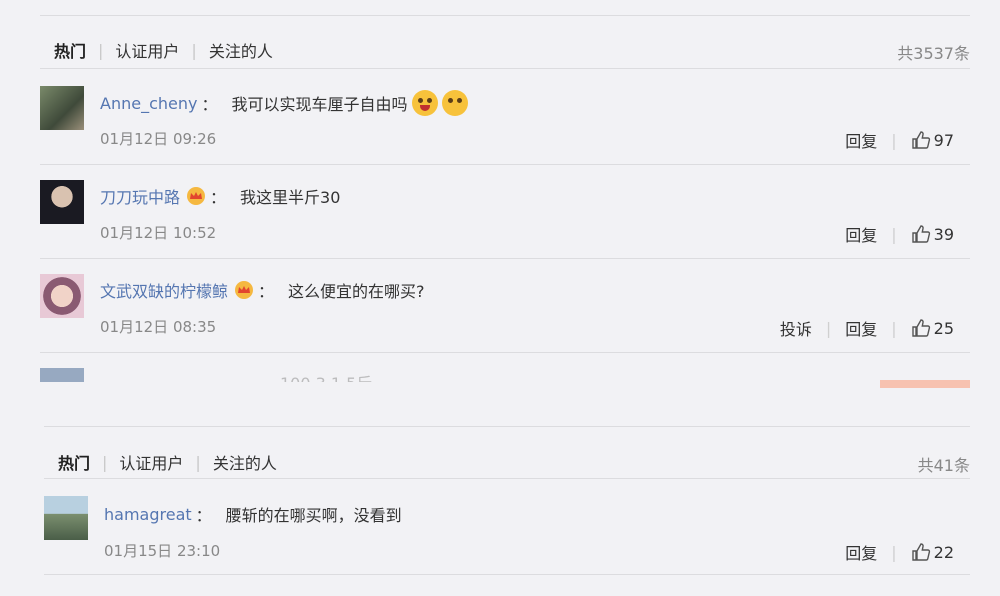  Describe the element at coordinates (319, 104) in the screenshot. I see `comment-text: 我可以实现车厘子自由吗` at that location.